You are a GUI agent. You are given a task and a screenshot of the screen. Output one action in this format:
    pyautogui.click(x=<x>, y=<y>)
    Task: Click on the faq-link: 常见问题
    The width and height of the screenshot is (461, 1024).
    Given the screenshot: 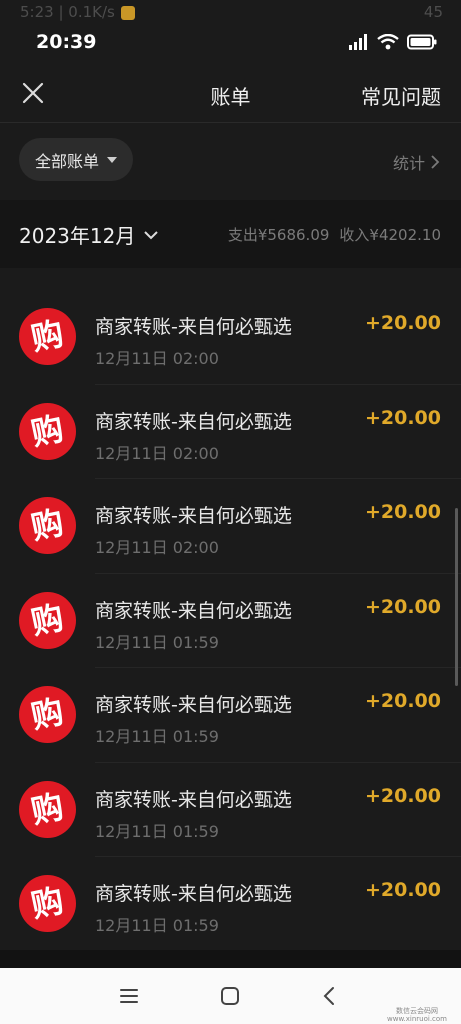 What is the action you would take?
    pyautogui.click(x=401, y=95)
    